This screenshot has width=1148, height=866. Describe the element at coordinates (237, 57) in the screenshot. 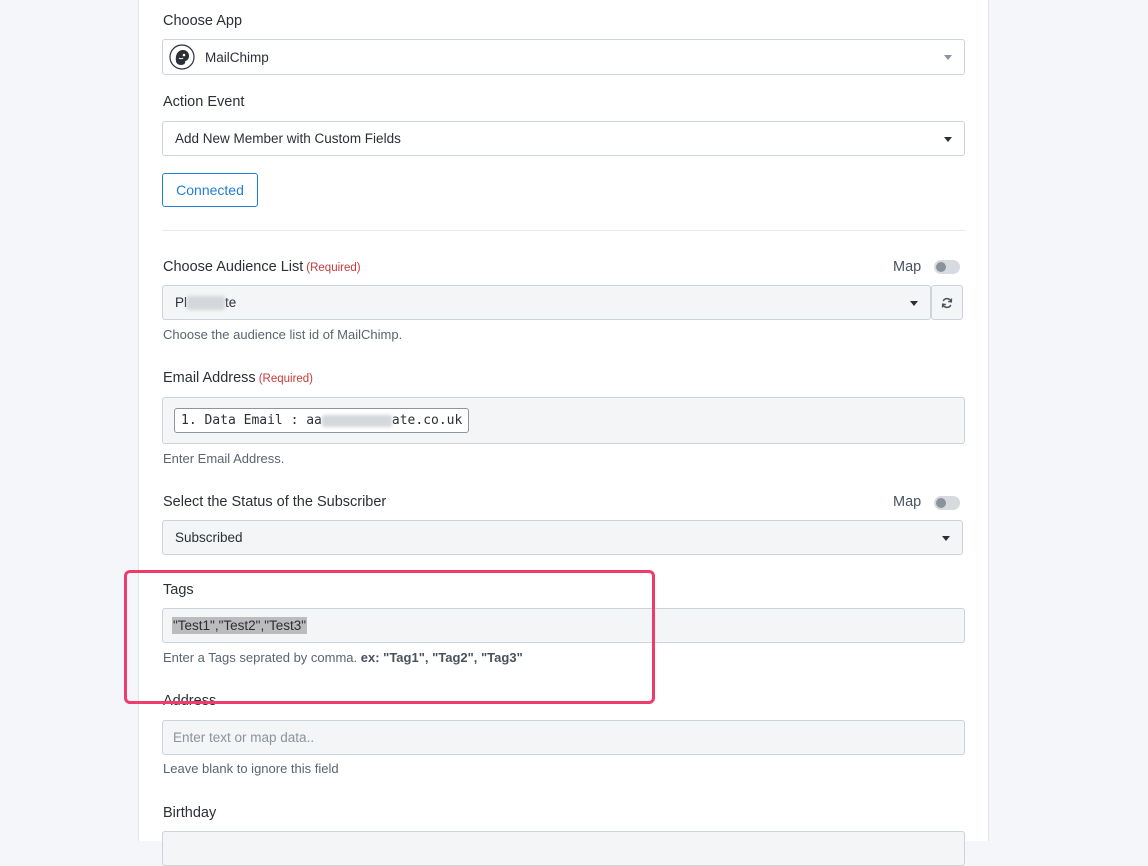

I see `choose-app-value: MailChimp` at that location.